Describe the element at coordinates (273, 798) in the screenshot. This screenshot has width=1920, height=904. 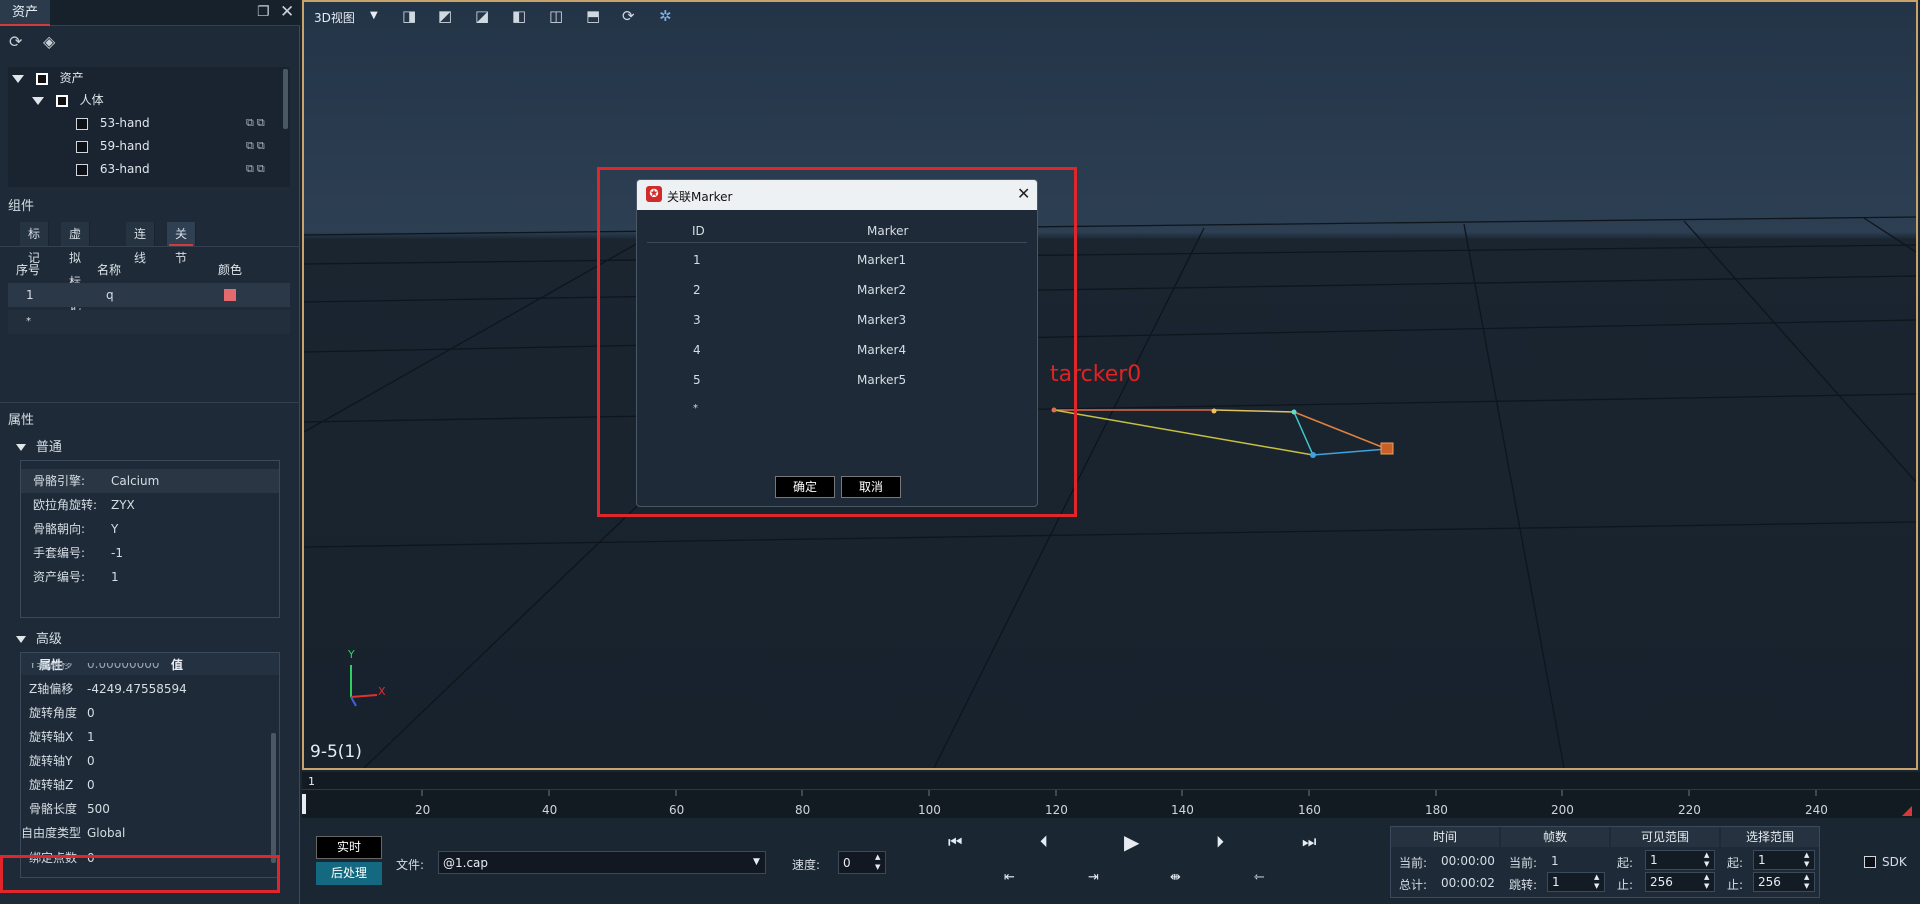
I see `advanced-scrollbar` at that location.